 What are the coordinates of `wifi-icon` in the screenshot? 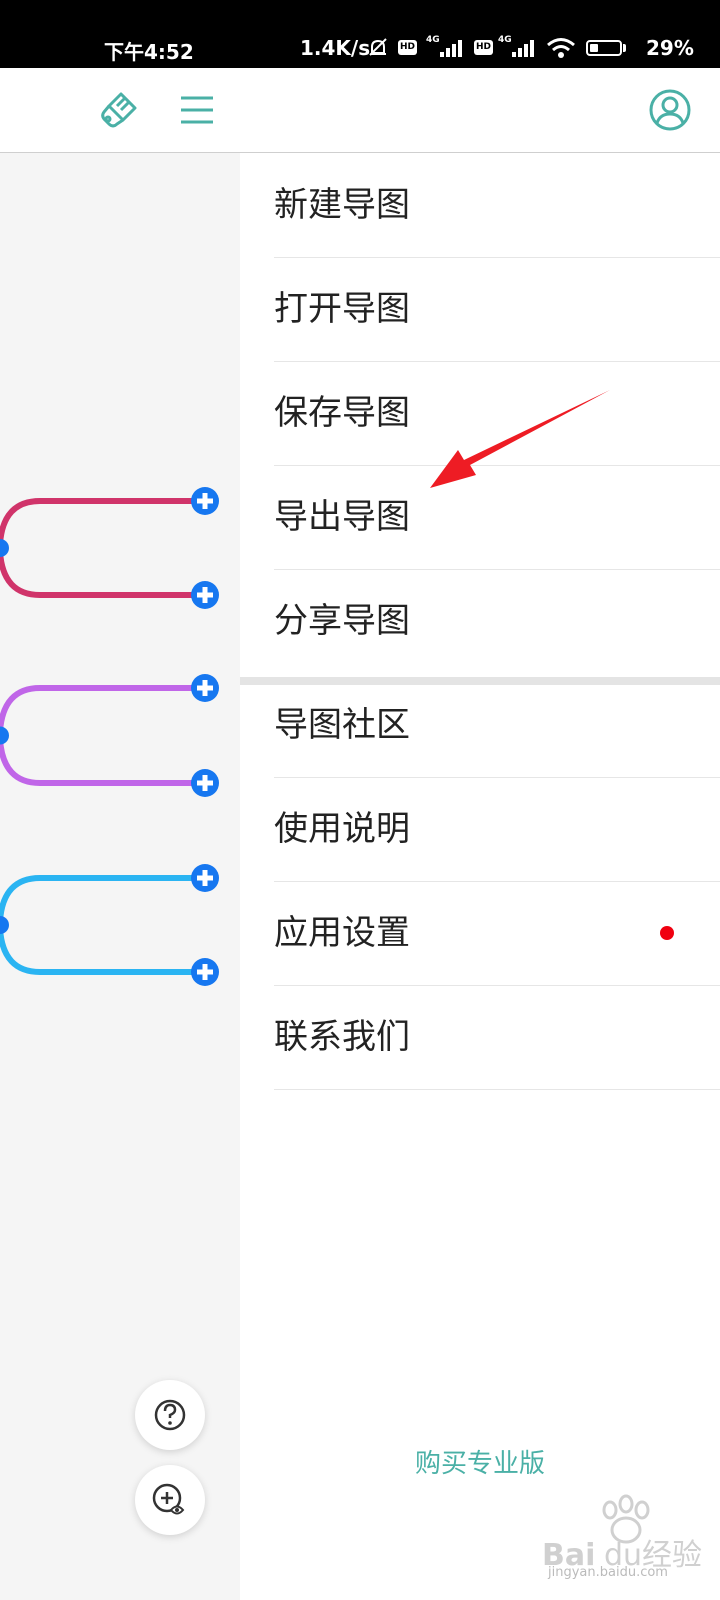 It's located at (561, 48).